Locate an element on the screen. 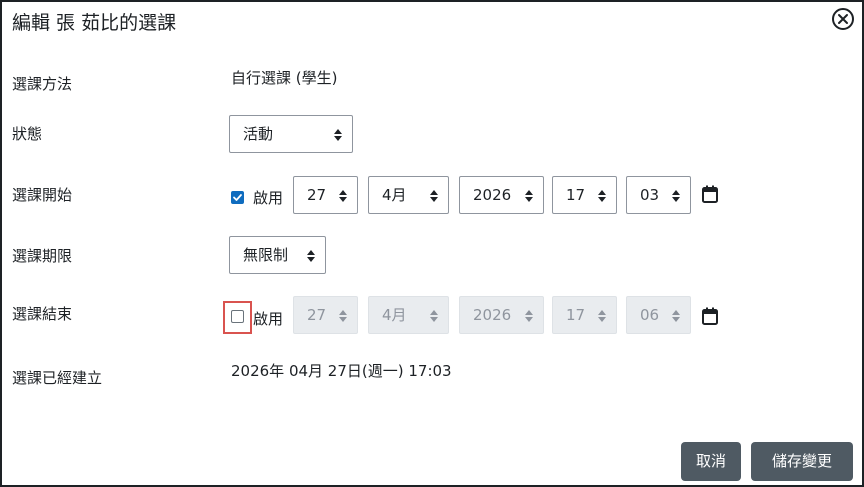  end-enable-checkbox is located at coordinates (237, 316).